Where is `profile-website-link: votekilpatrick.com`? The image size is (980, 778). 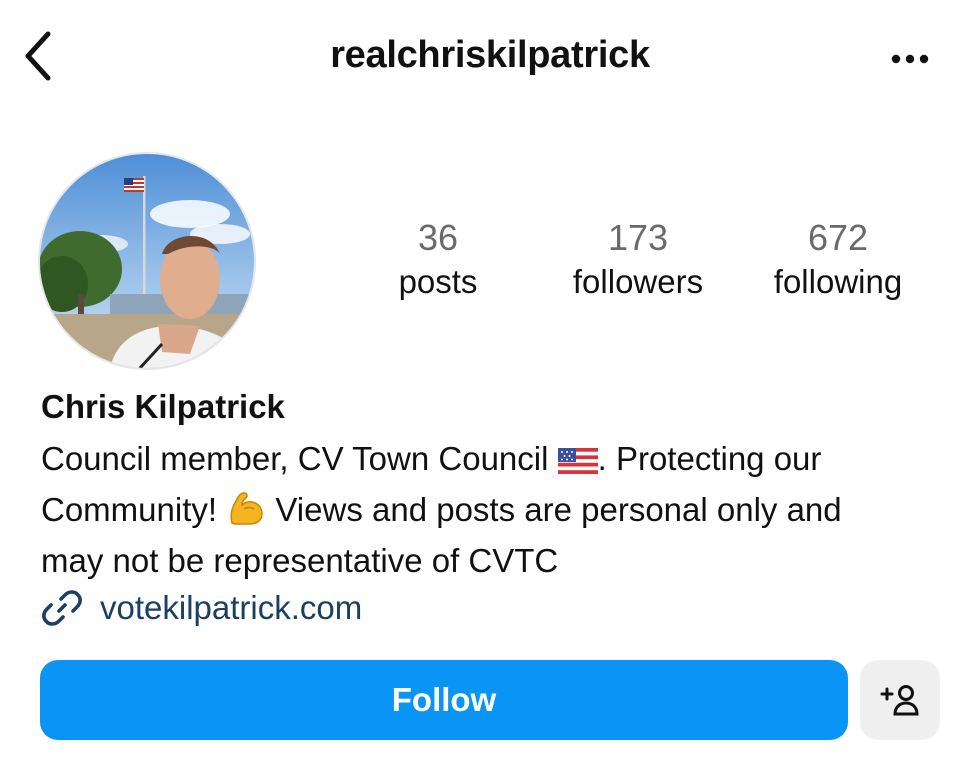 profile-website-link: votekilpatrick.com is located at coordinates (201, 608).